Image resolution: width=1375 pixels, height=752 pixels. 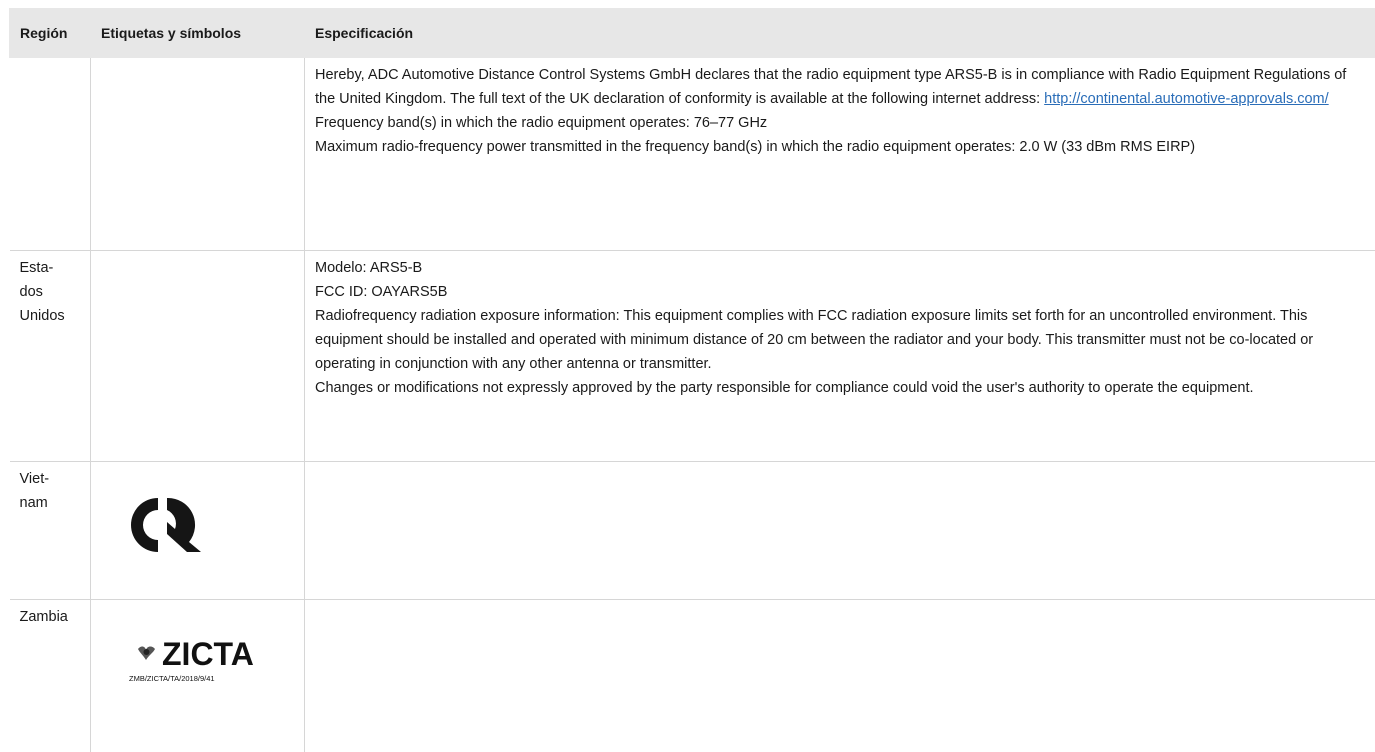 I want to click on zicta-approval-code: ZMB/ZICTA/TA/2018/9/41, so click(x=172, y=678).